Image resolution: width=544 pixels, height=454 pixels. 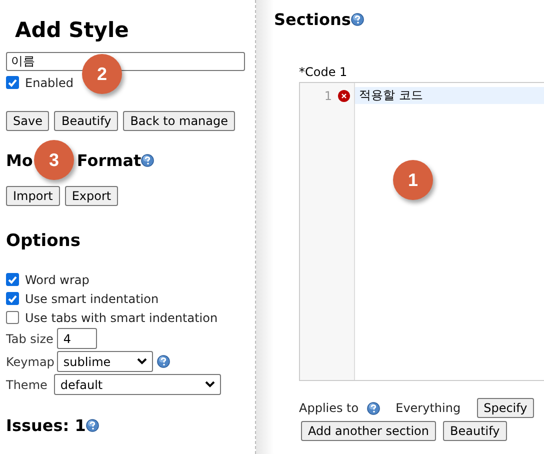 I want to click on code-label: *Code 1, so click(x=323, y=72).